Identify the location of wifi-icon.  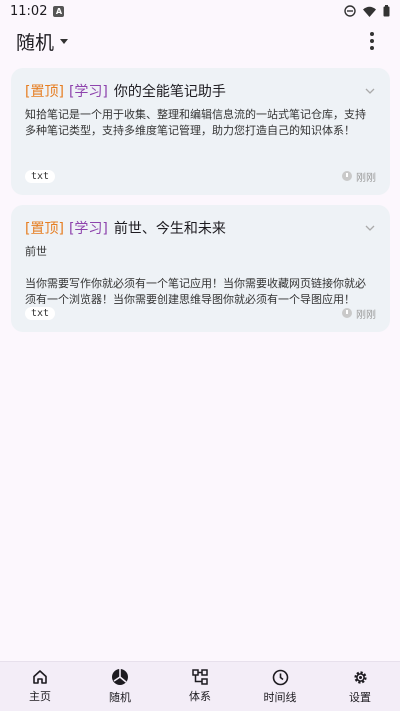
(369, 11).